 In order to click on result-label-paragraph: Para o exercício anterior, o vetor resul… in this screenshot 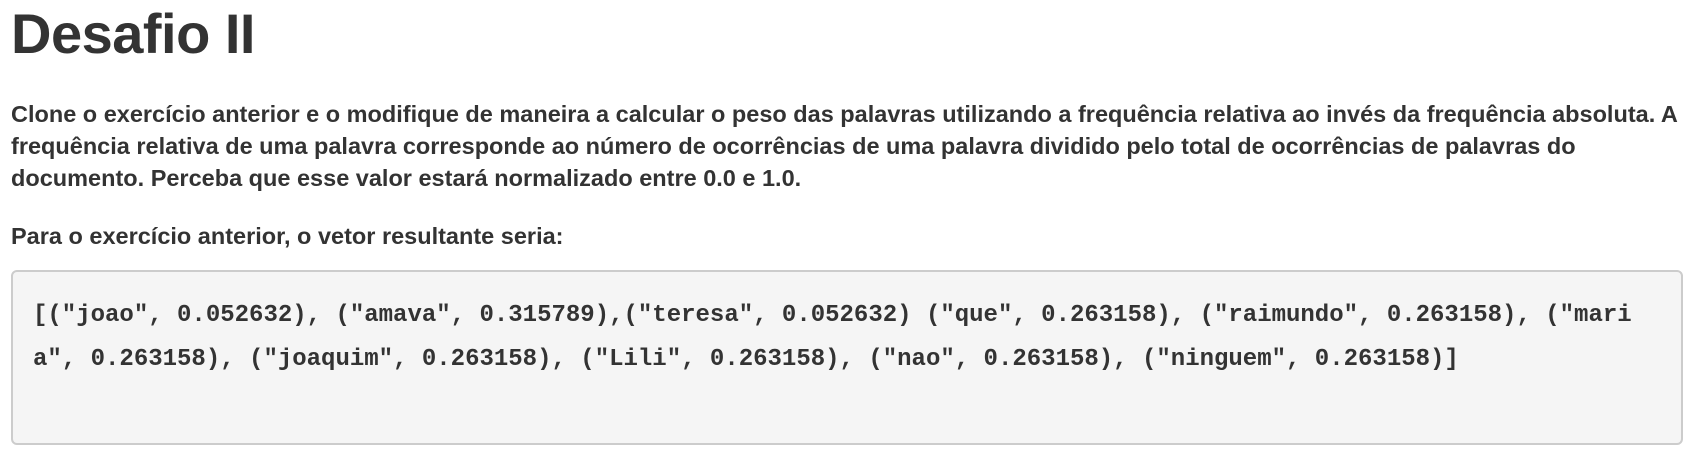, I will do `click(287, 236)`.